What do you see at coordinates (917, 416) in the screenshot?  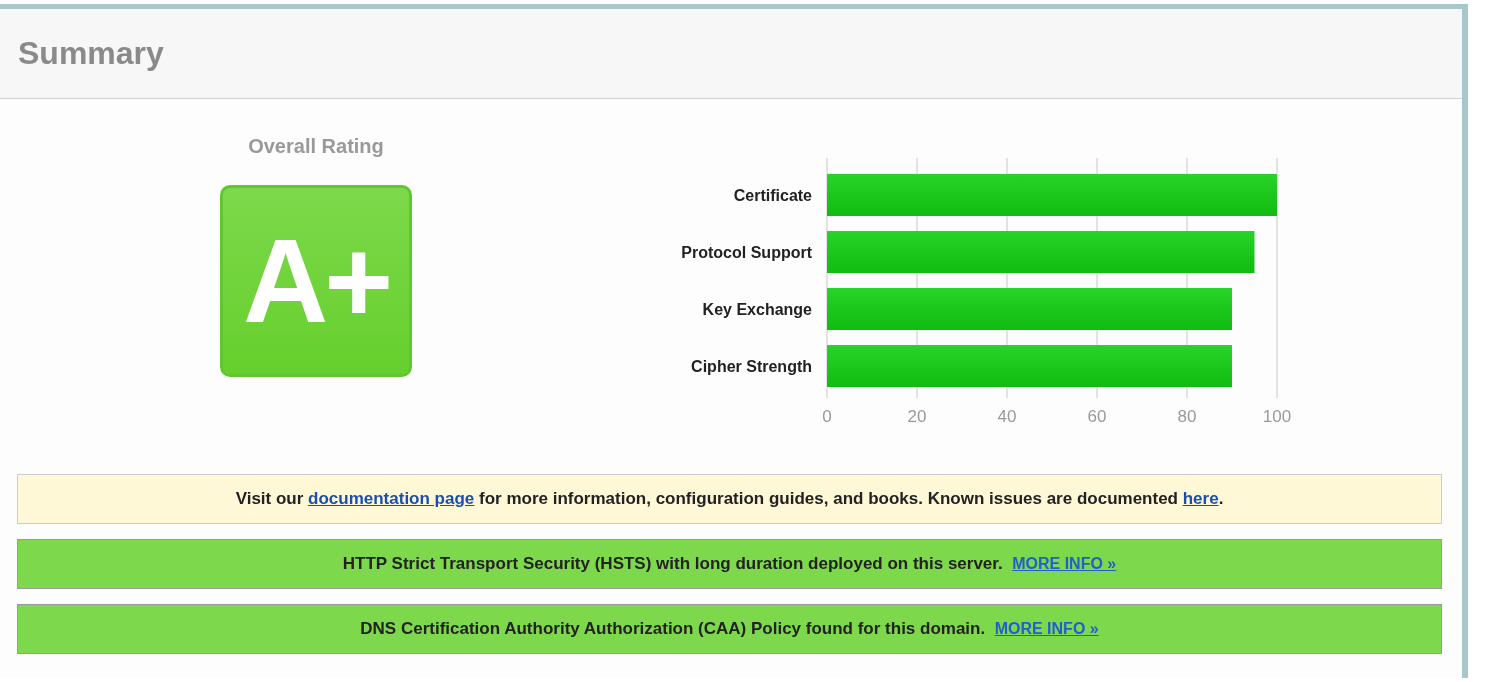 I see `axis-tick-label: 20` at bounding box center [917, 416].